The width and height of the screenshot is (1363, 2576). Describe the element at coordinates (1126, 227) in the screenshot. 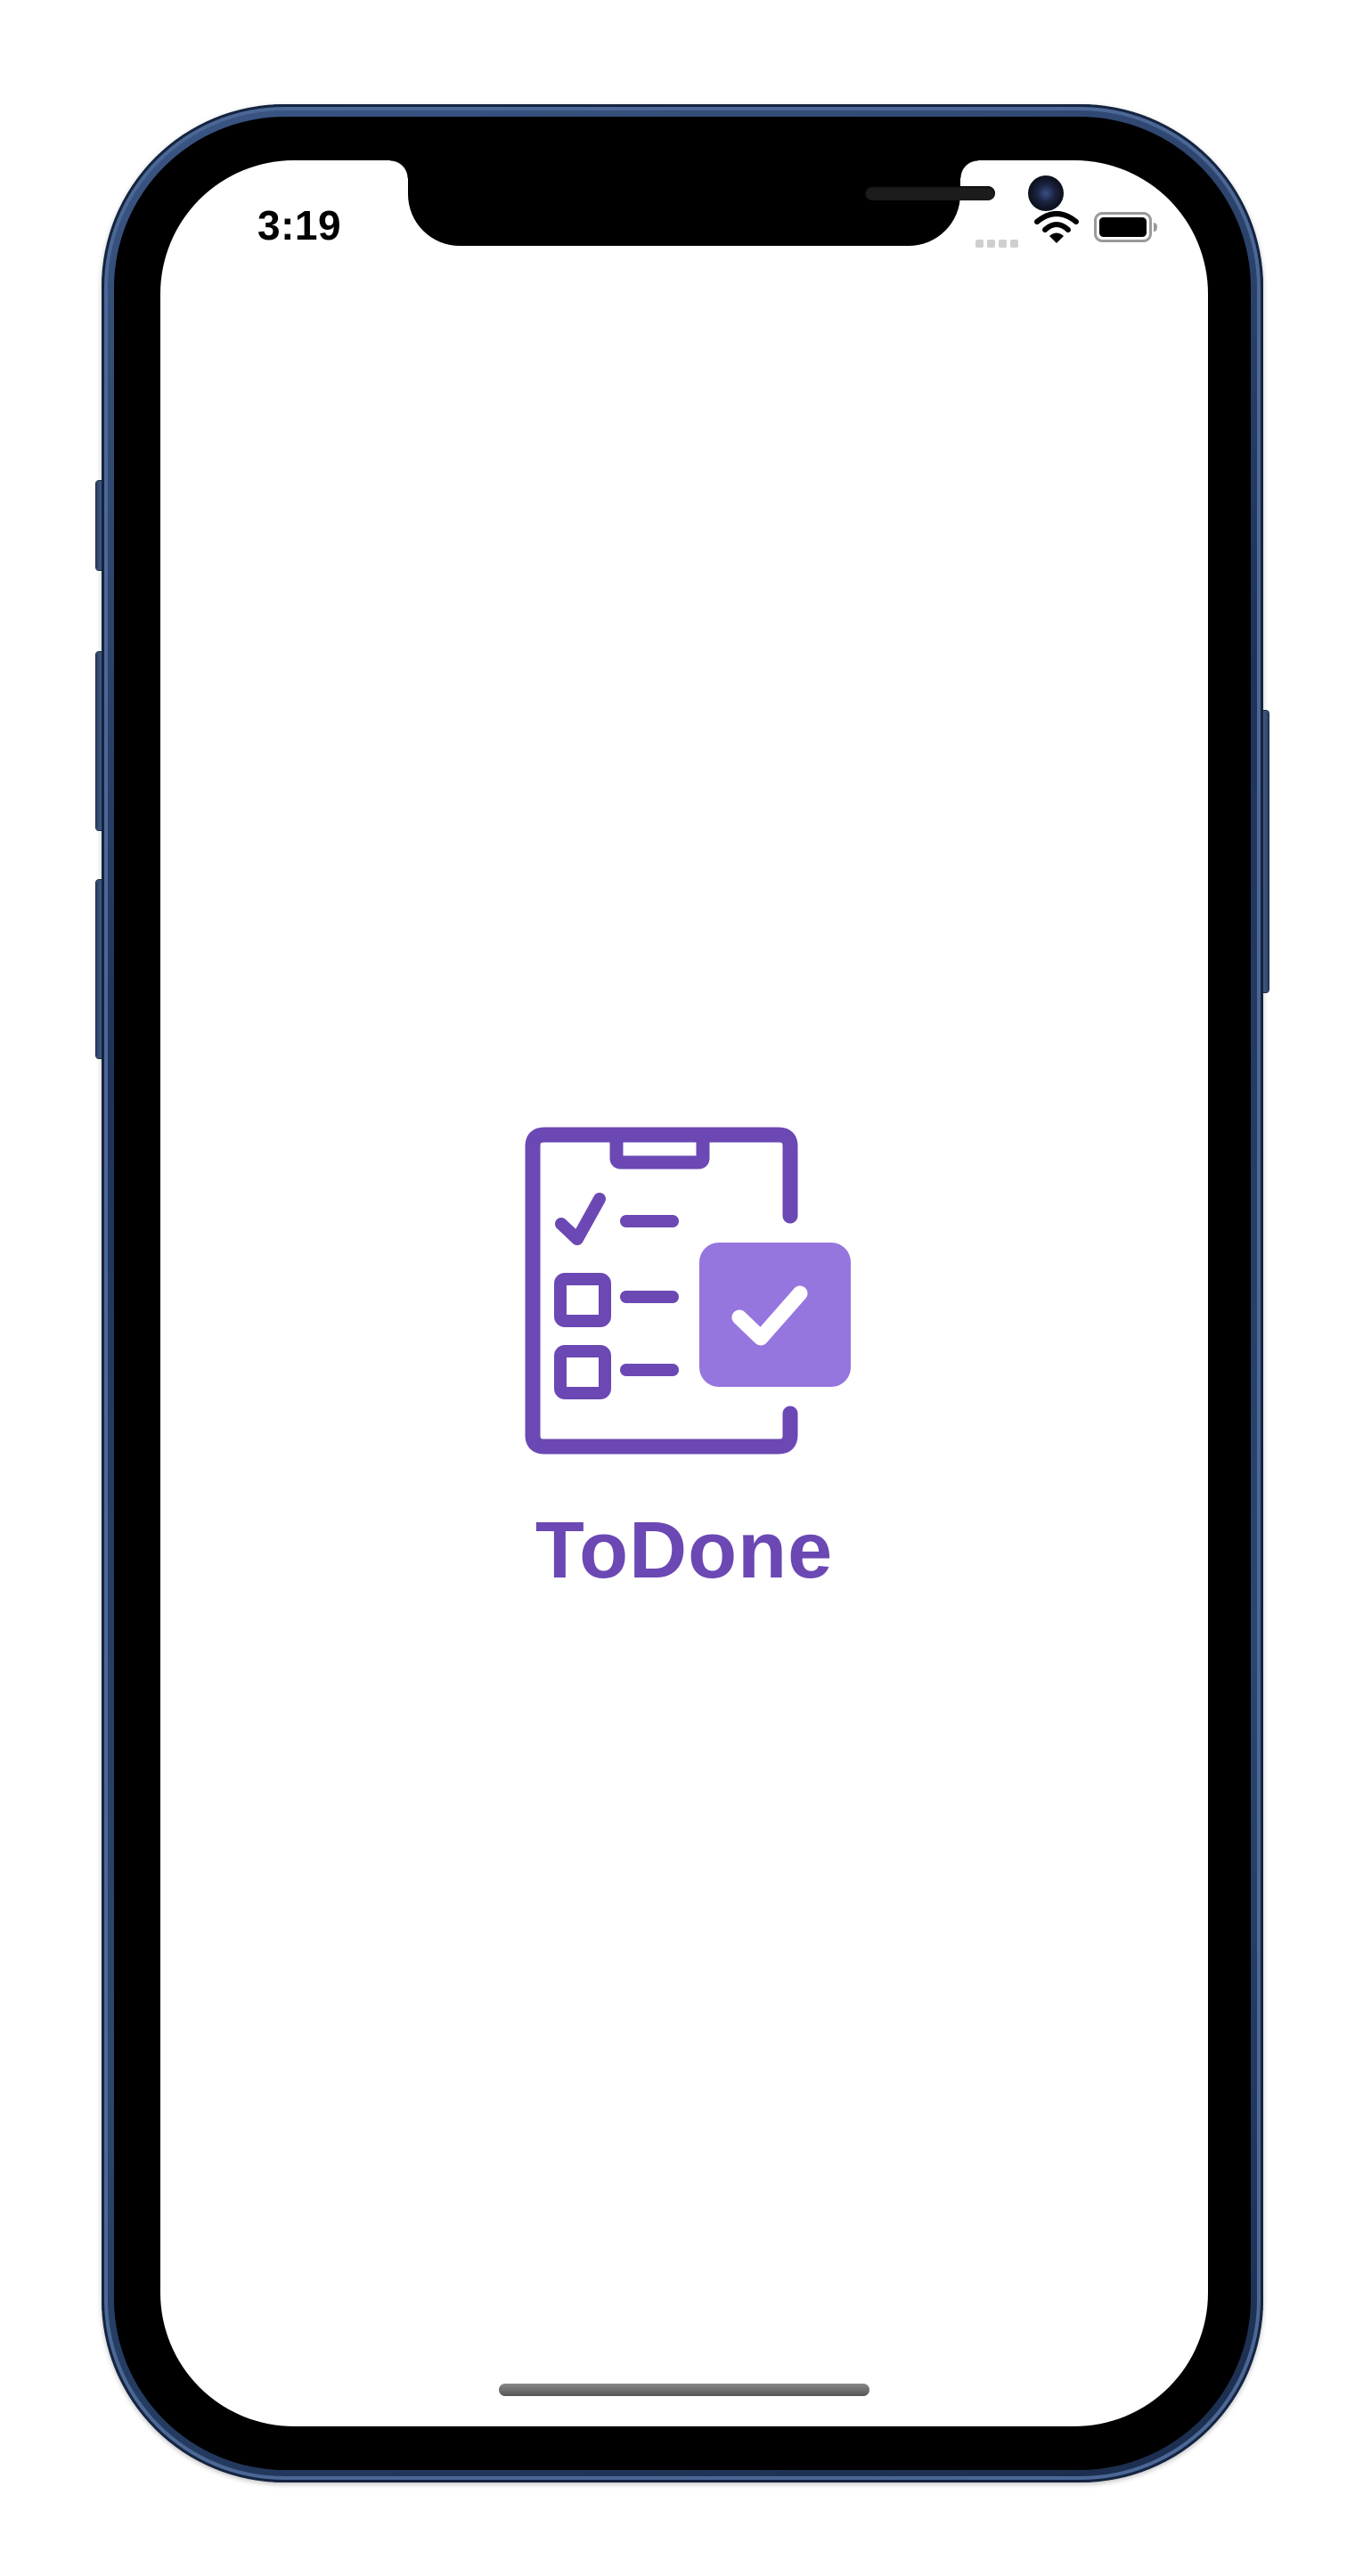

I see `battery-icon` at that location.